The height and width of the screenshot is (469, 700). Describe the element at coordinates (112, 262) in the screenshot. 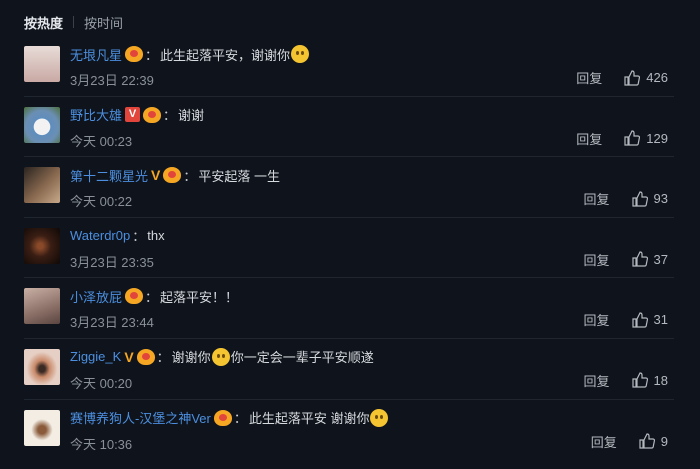

I see `comment-time: 3月23日 23:35` at that location.